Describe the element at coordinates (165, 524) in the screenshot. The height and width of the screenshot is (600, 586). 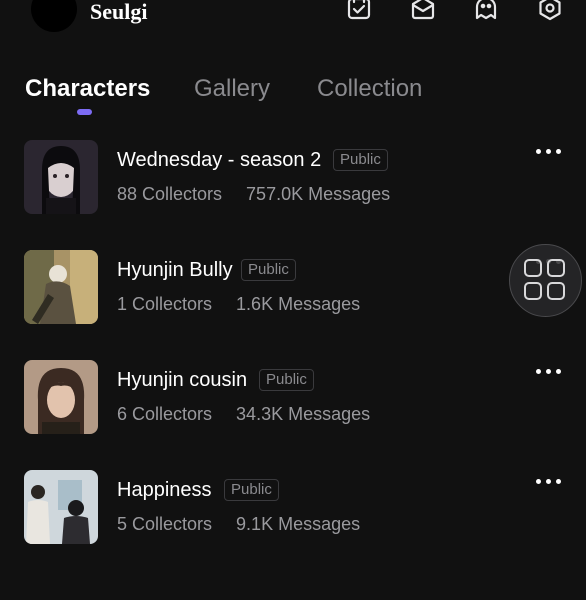
I see `collectors-count: 5 Collectors` at that location.